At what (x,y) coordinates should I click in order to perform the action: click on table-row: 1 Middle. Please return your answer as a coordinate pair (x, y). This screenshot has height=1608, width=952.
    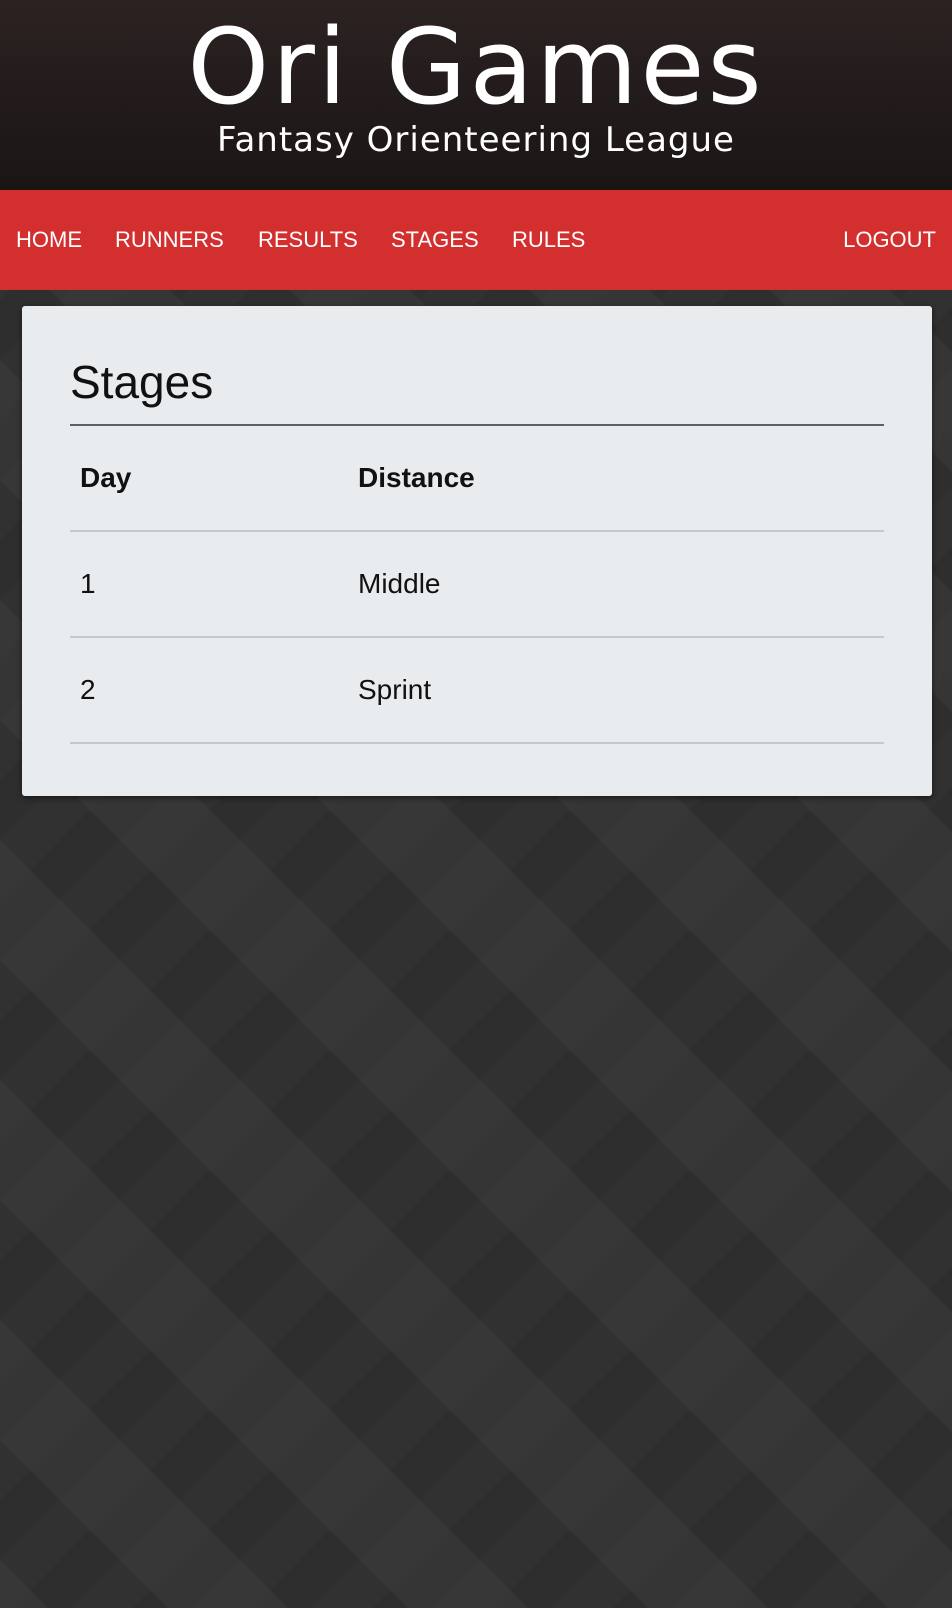
    Looking at the image, I should click on (477, 585).